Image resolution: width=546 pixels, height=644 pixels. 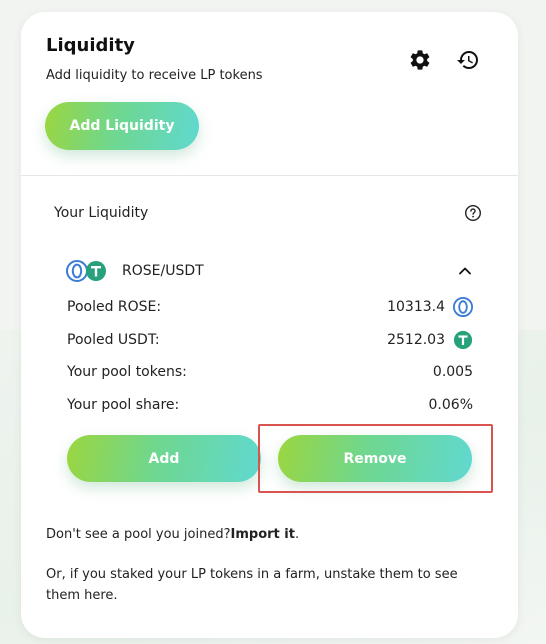 I want to click on help-button, so click(x=473, y=213).